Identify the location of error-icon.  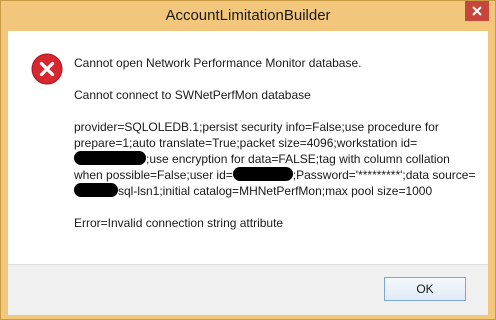
(47, 69).